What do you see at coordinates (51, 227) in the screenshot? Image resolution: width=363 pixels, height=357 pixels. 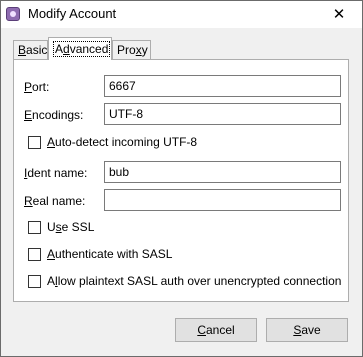 I see `use-ssl-label-prefix: U` at bounding box center [51, 227].